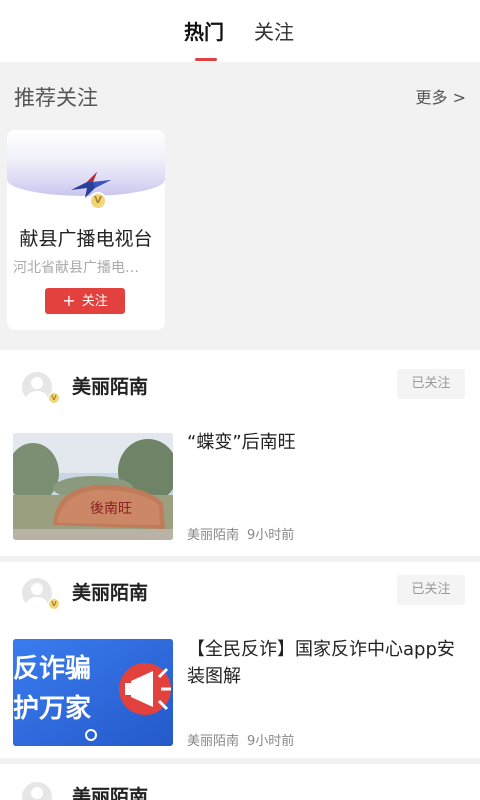 This screenshot has width=480, height=800. I want to click on plus-icon: +, so click(69, 300).